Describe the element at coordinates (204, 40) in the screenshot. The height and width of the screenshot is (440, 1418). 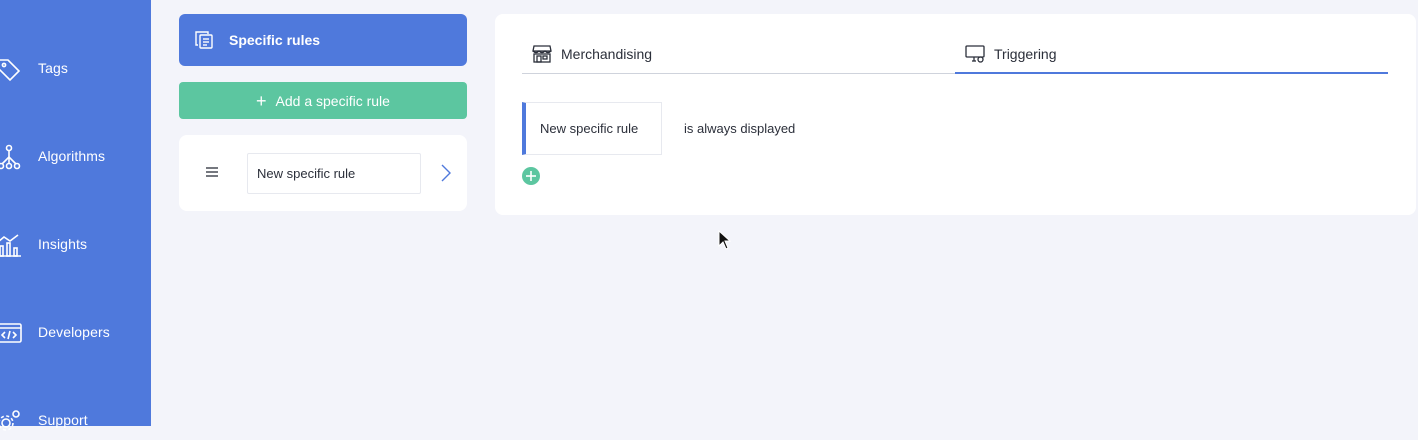
I see `copy-pages-icon` at that location.